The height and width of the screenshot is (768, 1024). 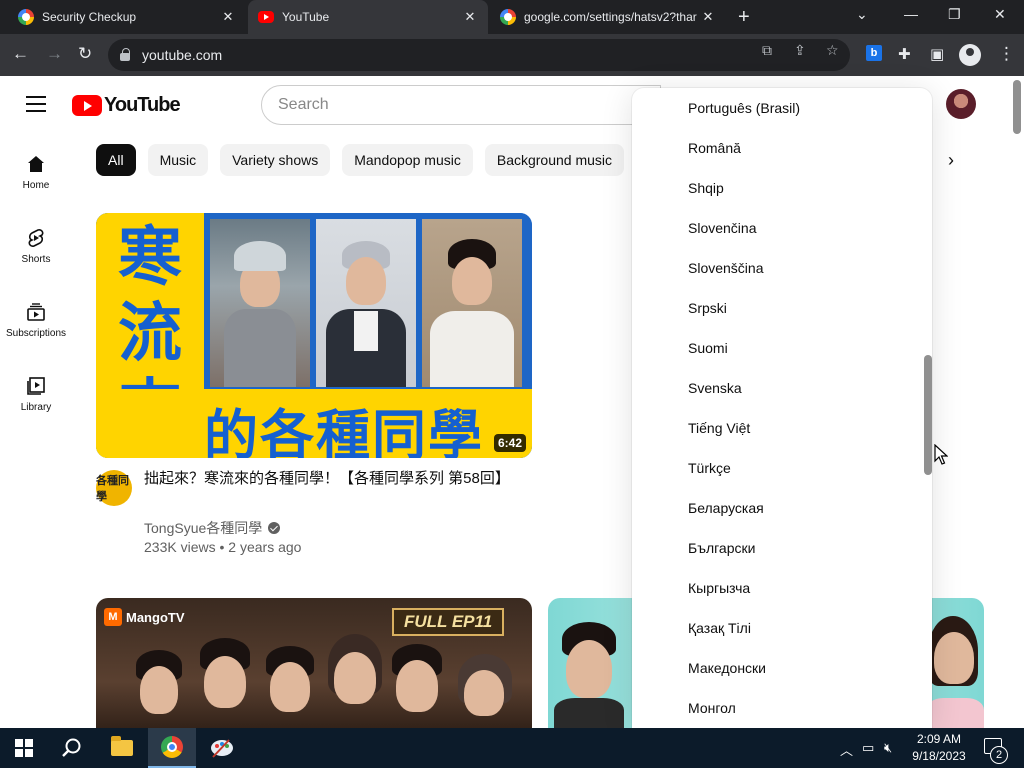 I want to click on clock-date: 9/18/2023, so click(x=939, y=756).